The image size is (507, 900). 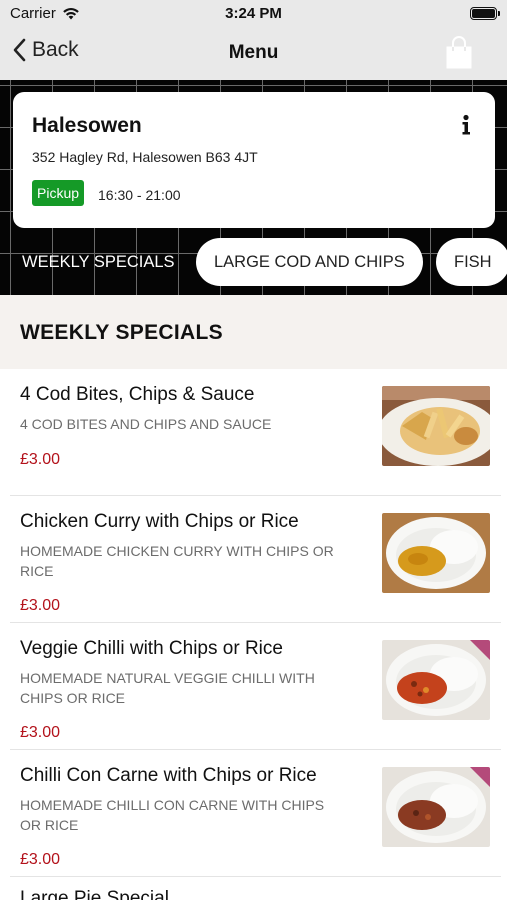 What do you see at coordinates (459, 53) in the screenshot?
I see `shopping-bag-icon` at bounding box center [459, 53].